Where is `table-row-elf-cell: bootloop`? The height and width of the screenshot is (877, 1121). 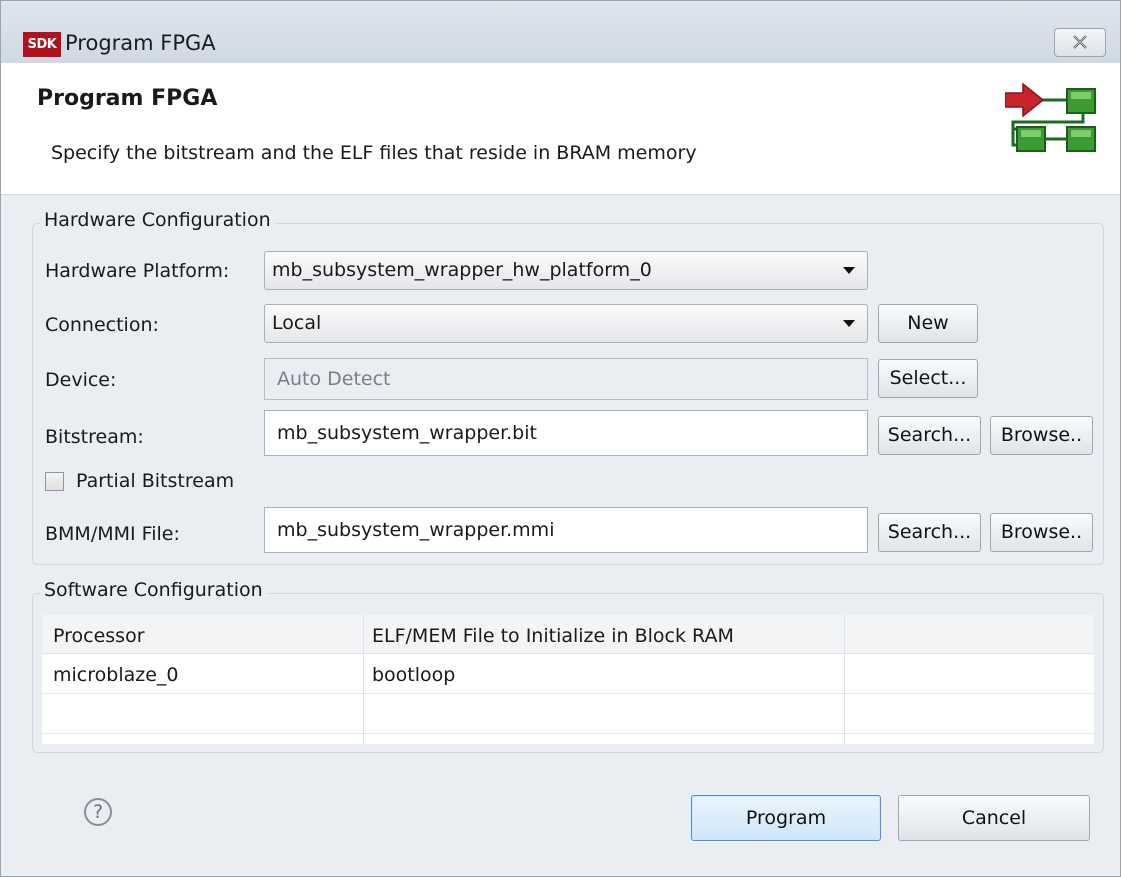
table-row-elf-cell: bootloop is located at coordinates (413, 675).